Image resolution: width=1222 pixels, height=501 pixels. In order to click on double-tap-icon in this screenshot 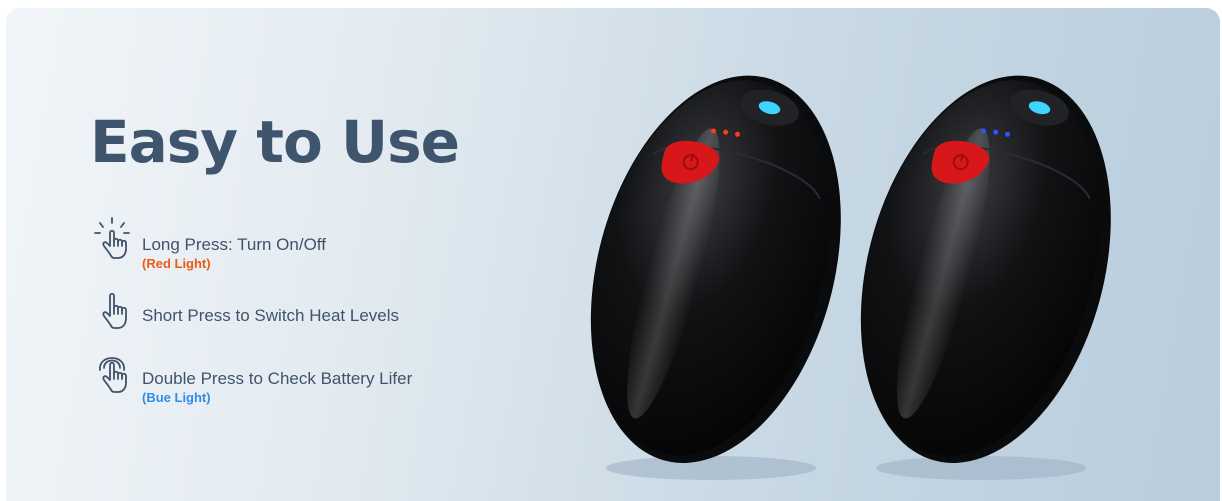, I will do `click(113, 373)`.